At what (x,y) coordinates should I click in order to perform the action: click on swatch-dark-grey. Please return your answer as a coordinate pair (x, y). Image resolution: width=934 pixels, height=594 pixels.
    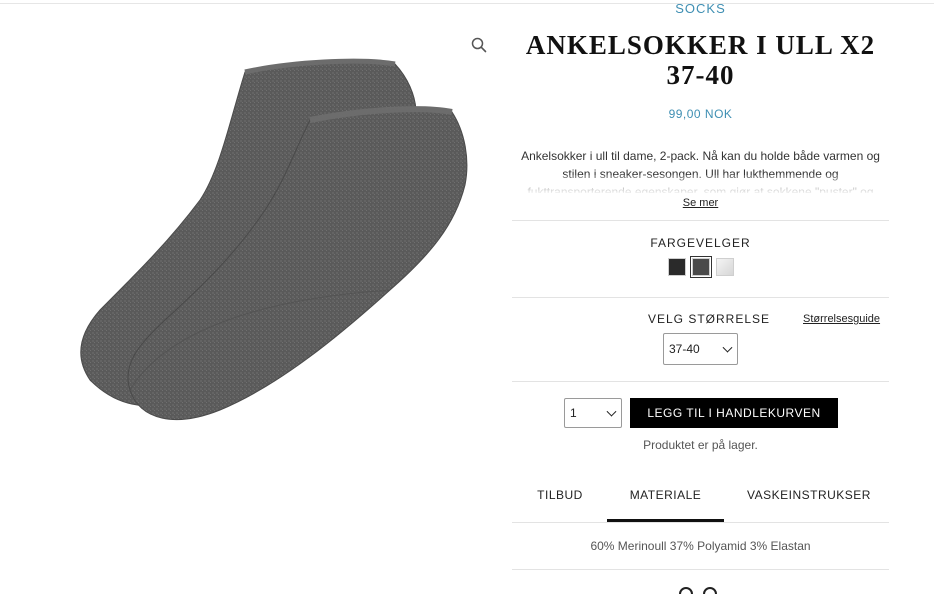
    Looking at the image, I should click on (701, 267).